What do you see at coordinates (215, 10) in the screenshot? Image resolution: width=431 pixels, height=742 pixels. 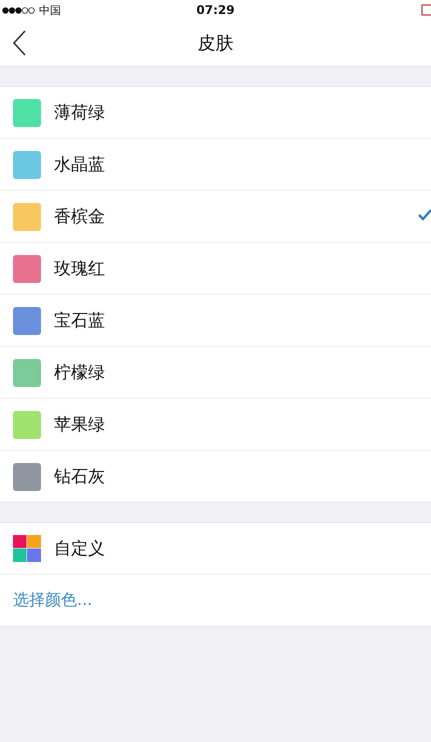 I see `status-time: 07:29` at bounding box center [215, 10].